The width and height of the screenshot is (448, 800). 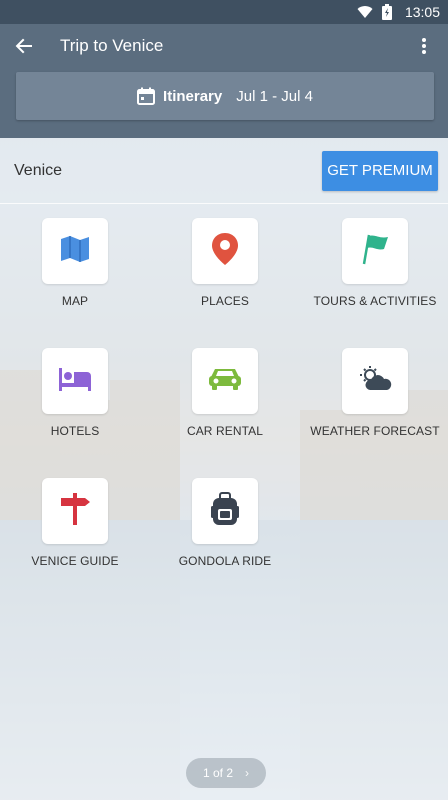 What do you see at coordinates (75, 301) in the screenshot?
I see `tile-label: MAP` at bounding box center [75, 301].